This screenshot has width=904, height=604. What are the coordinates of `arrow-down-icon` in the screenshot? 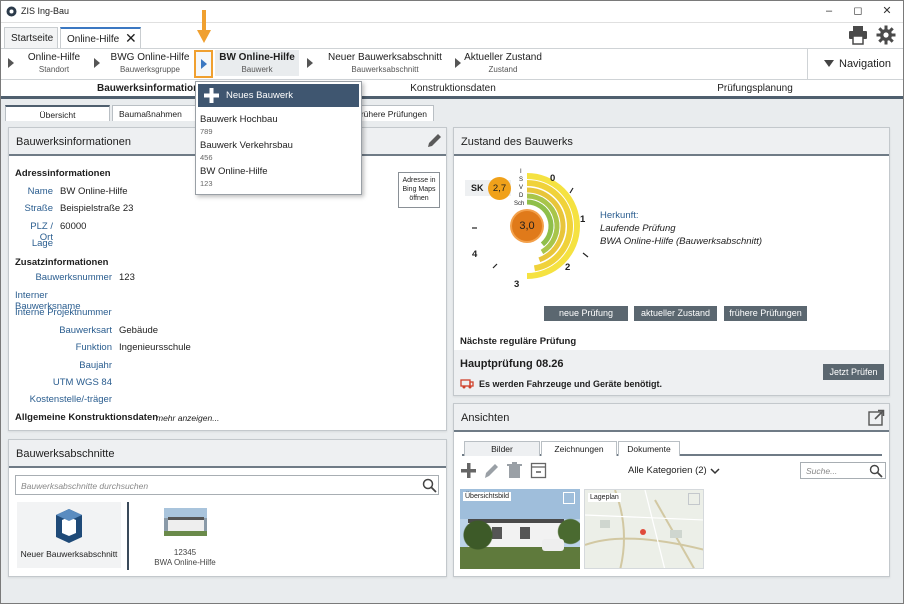 It's located at (204, 26).